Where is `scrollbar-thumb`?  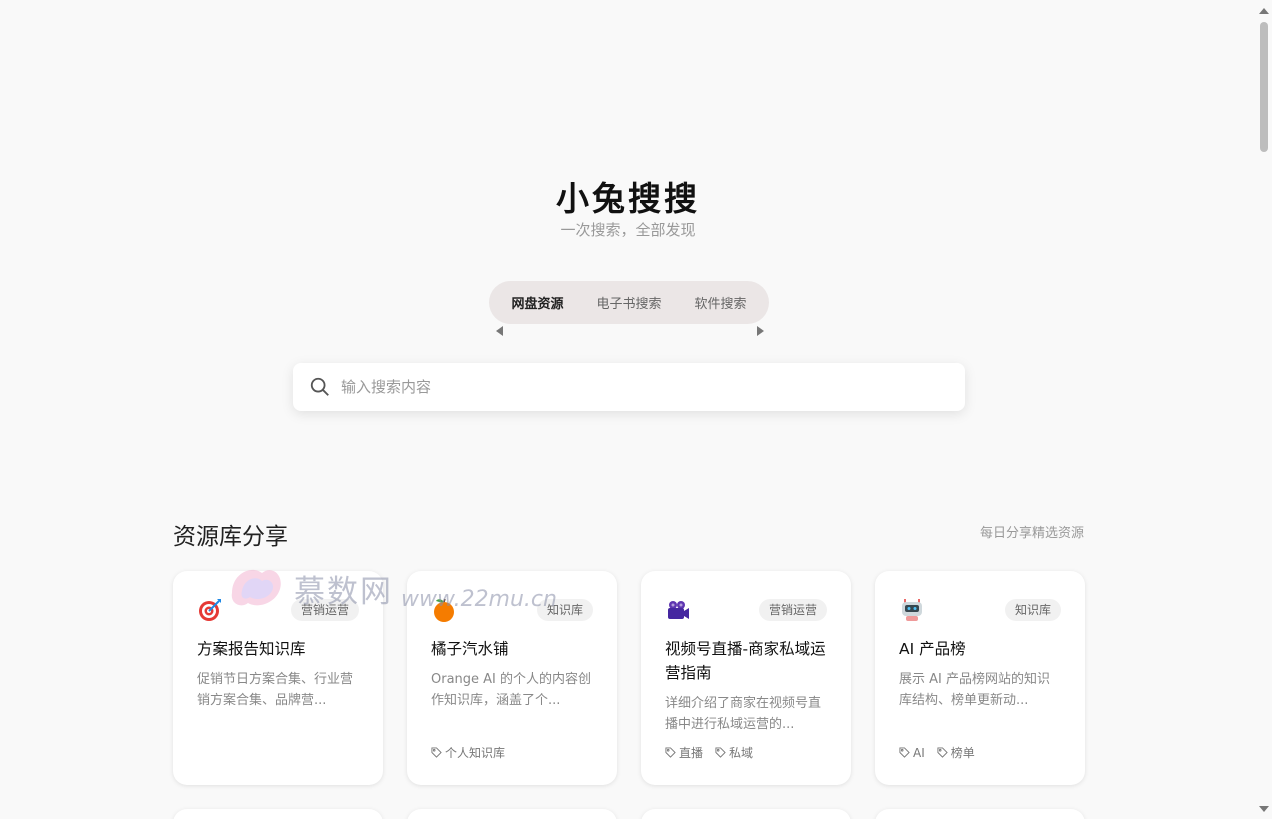 scrollbar-thumb is located at coordinates (1264, 87).